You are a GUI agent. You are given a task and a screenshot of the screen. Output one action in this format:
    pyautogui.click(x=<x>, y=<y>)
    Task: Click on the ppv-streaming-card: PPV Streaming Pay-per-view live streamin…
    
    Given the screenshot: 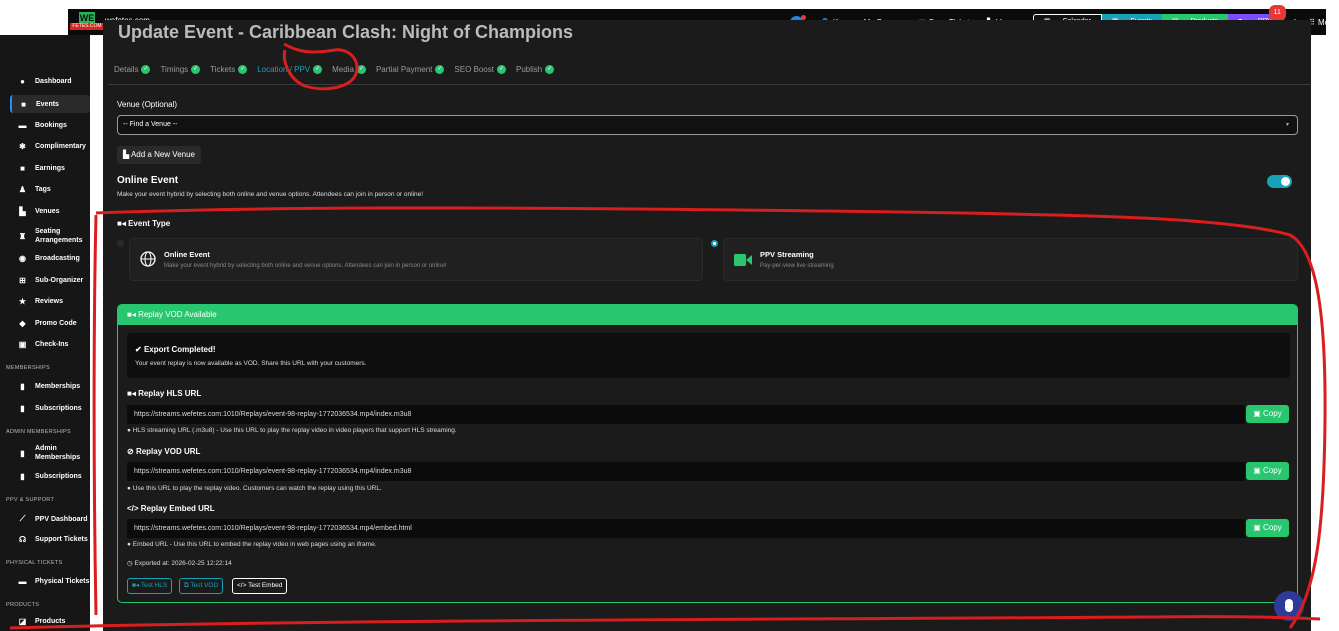 What is the action you would take?
    pyautogui.click(x=1010, y=259)
    